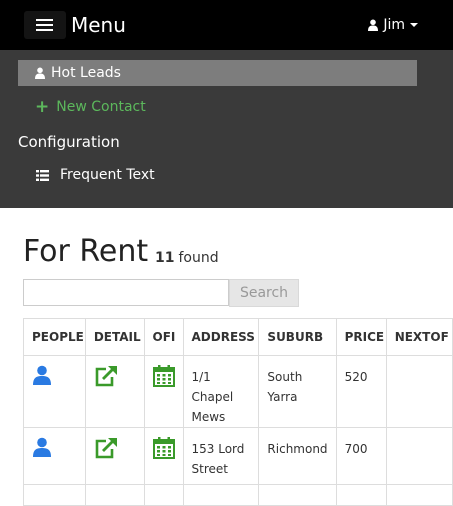  I want to click on table-row: 1/1 Chapel Mews South Yarra 520, so click(238, 391).